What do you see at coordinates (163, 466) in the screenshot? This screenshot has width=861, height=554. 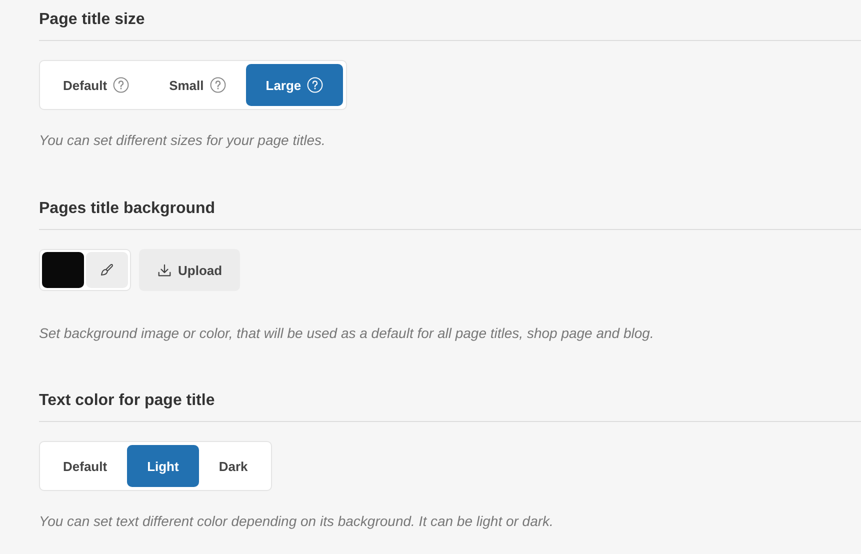 I see `option-button: Light` at bounding box center [163, 466].